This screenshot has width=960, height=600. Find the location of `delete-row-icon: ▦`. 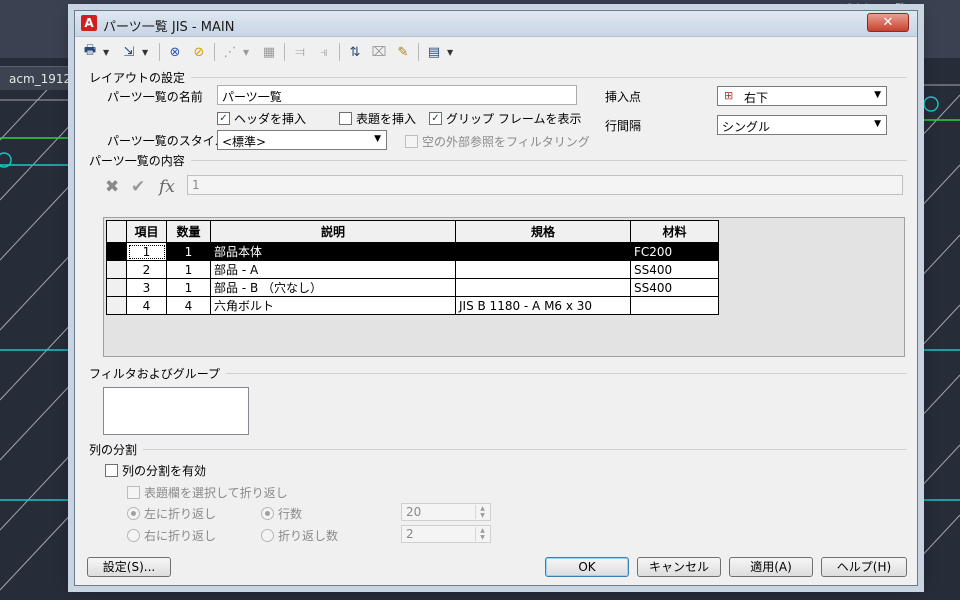

delete-row-icon: ▦ is located at coordinates (269, 52).